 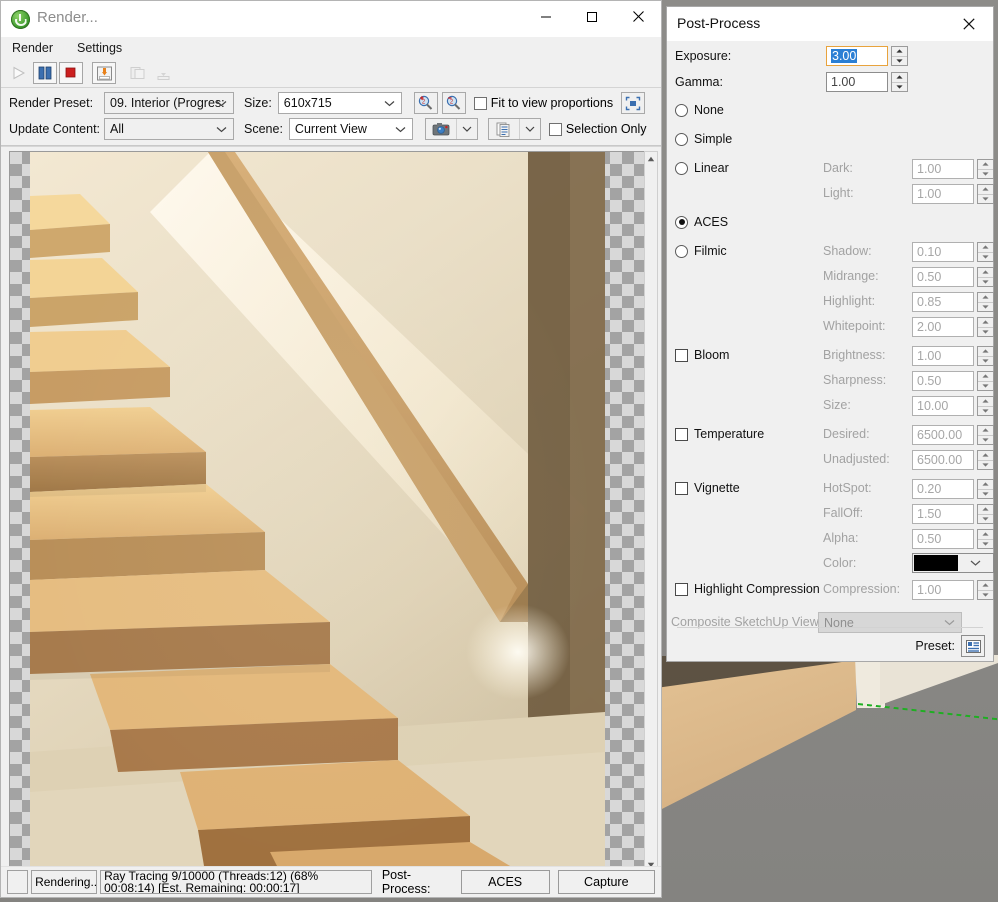 I want to click on alpha-stepper, so click(x=985, y=539).